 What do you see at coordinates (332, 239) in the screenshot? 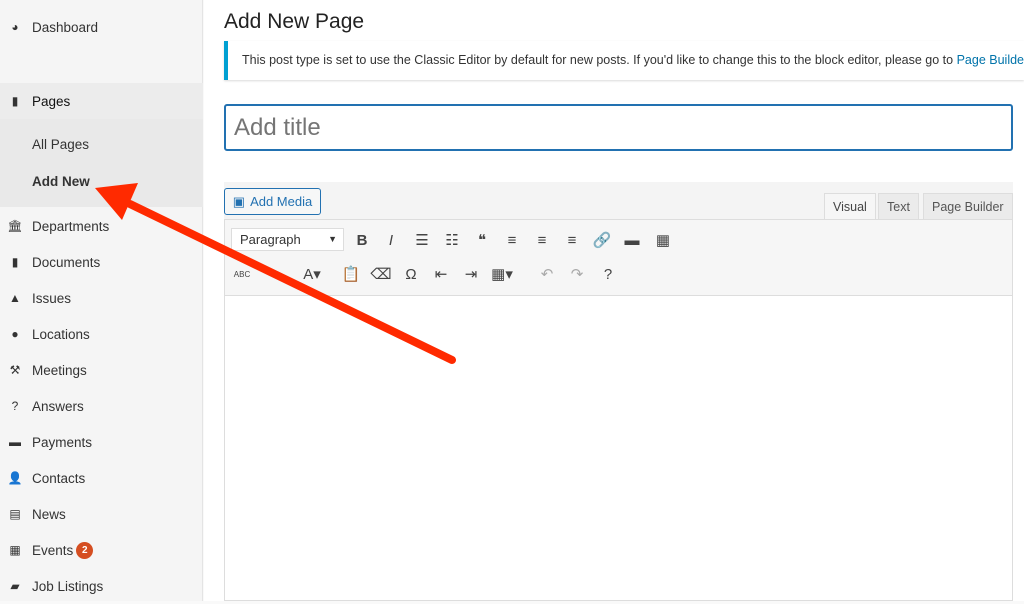
I see `caret-down-icon: ▼` at bounding box center [332, 239].